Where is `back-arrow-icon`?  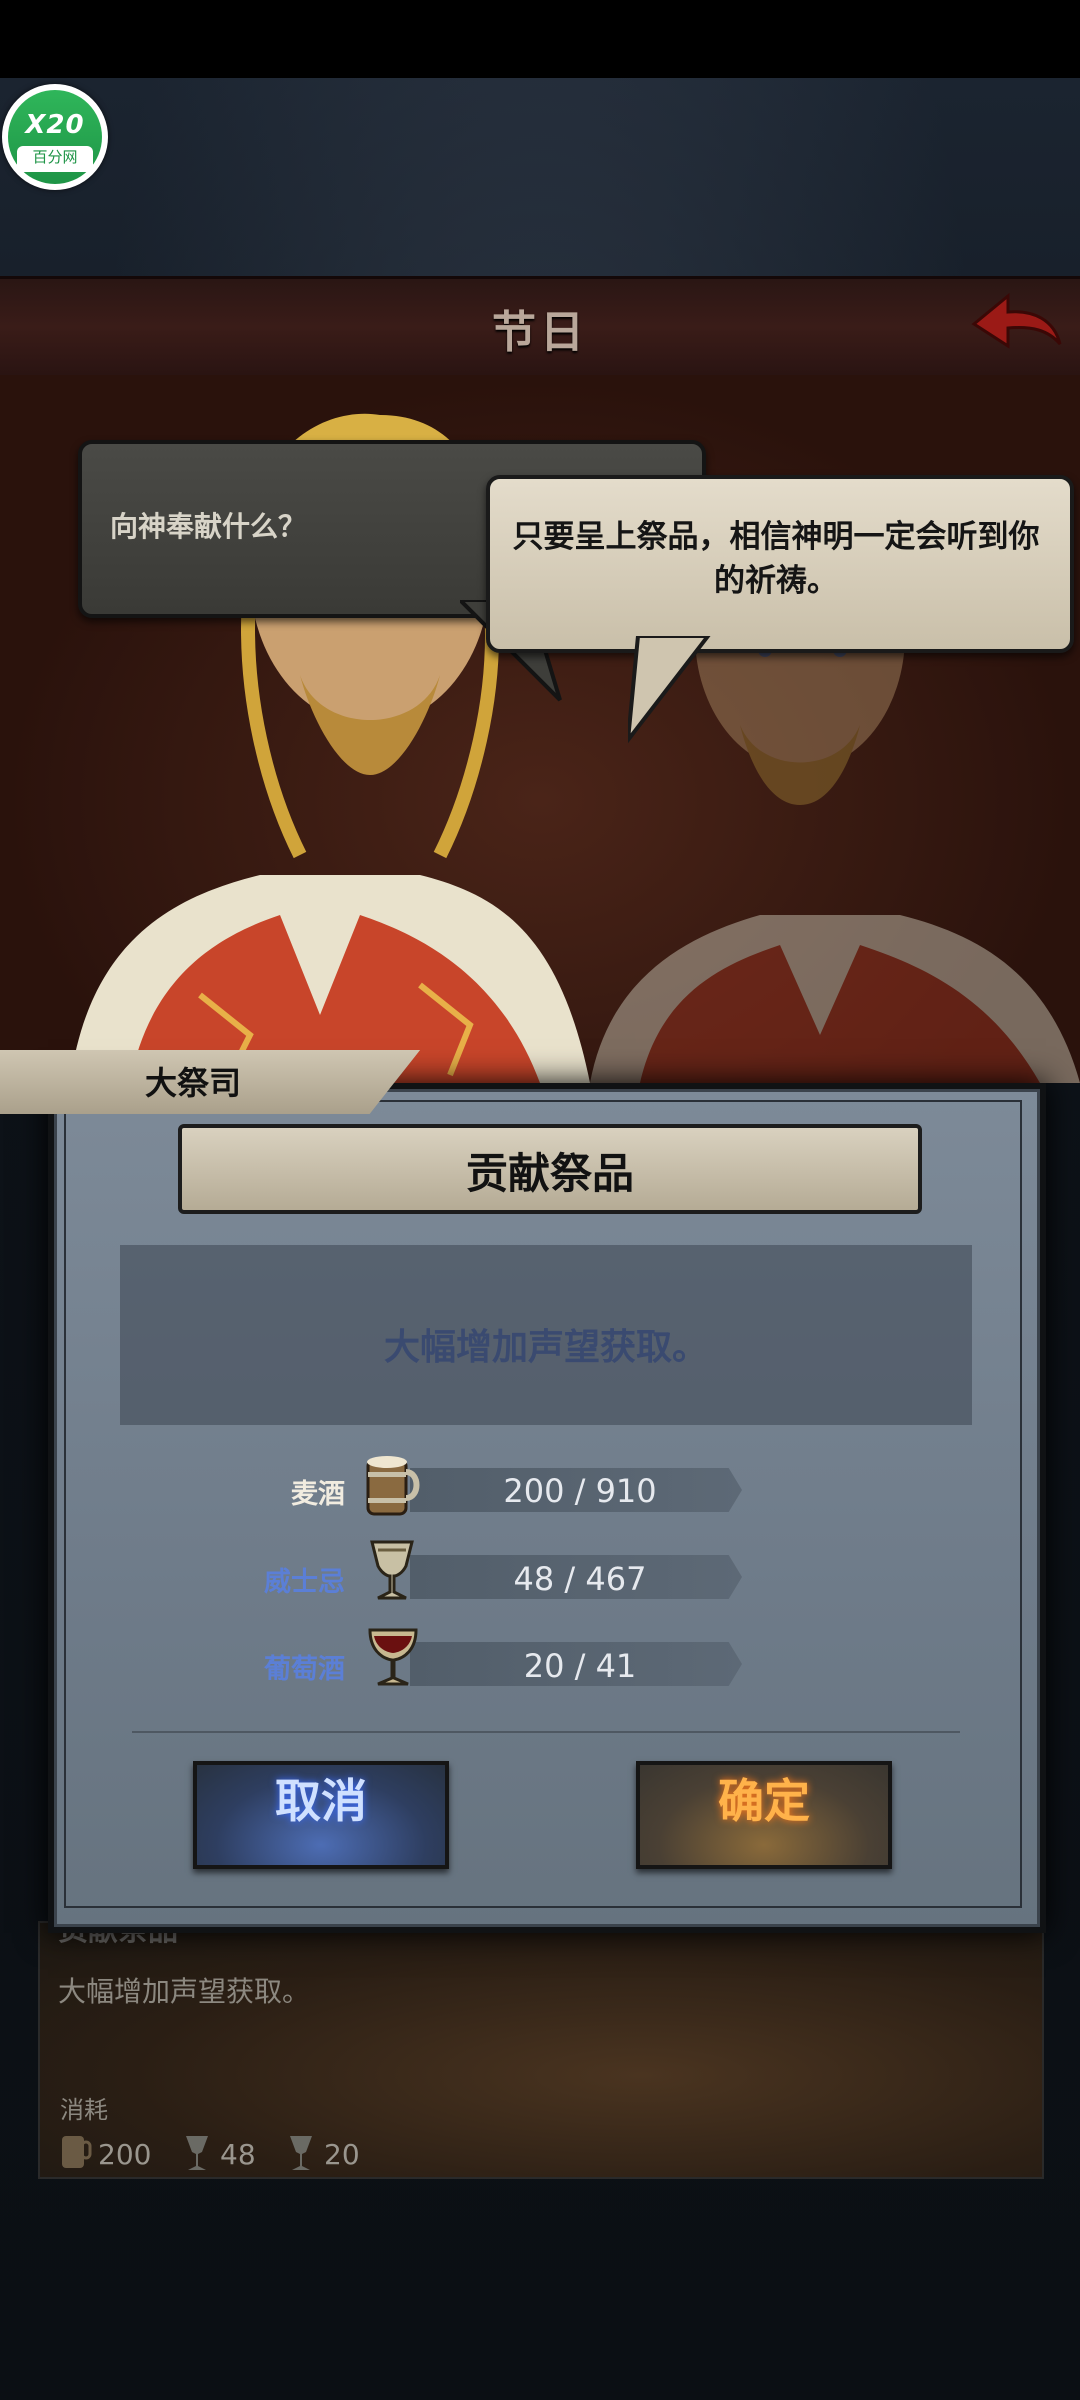
back-arrow-icon is located at coordinates (1016, 320).